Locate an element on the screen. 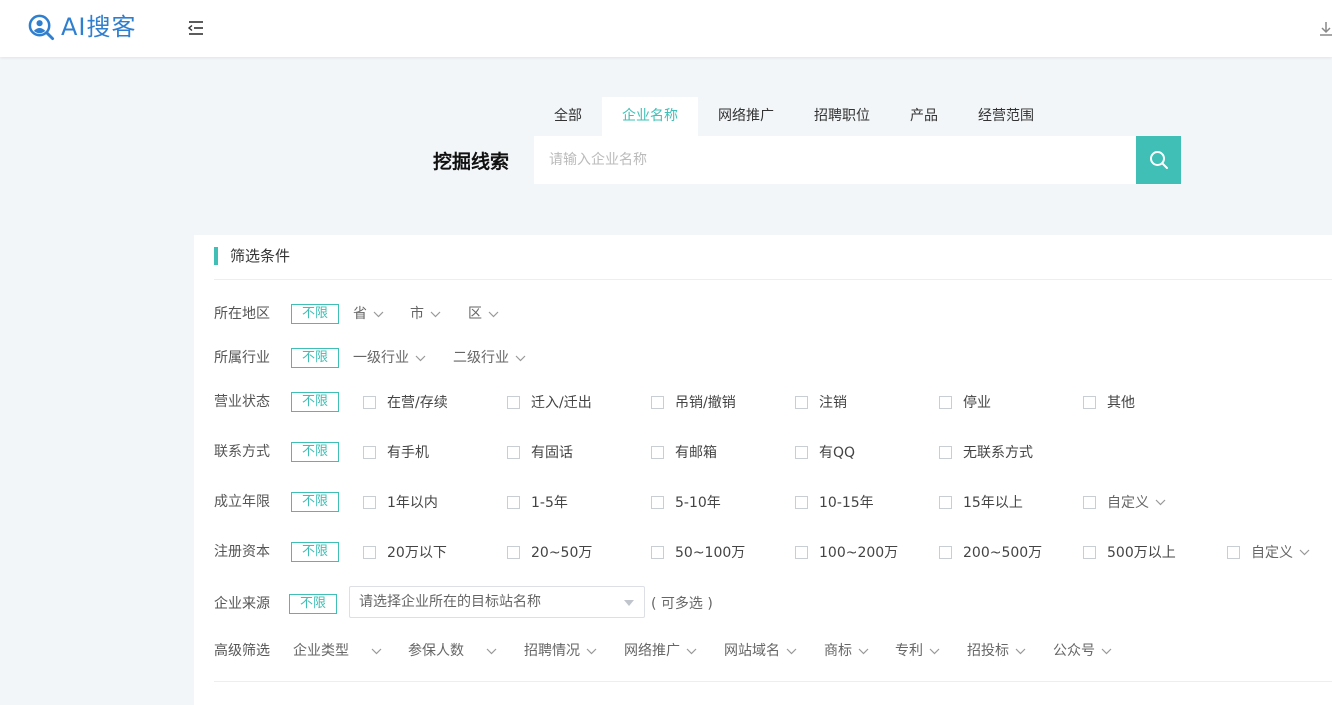 Image resolution: width=1332 pixels, height=705 pixels. status-checkbox: 停业 is located at coordinates (965, 402).